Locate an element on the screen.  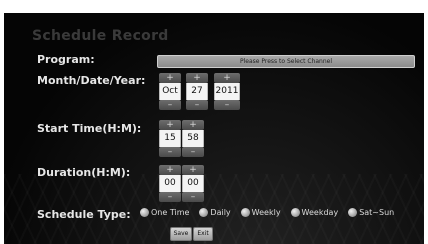
start-hour-plus-button: + is located at coordinates (170, 125).